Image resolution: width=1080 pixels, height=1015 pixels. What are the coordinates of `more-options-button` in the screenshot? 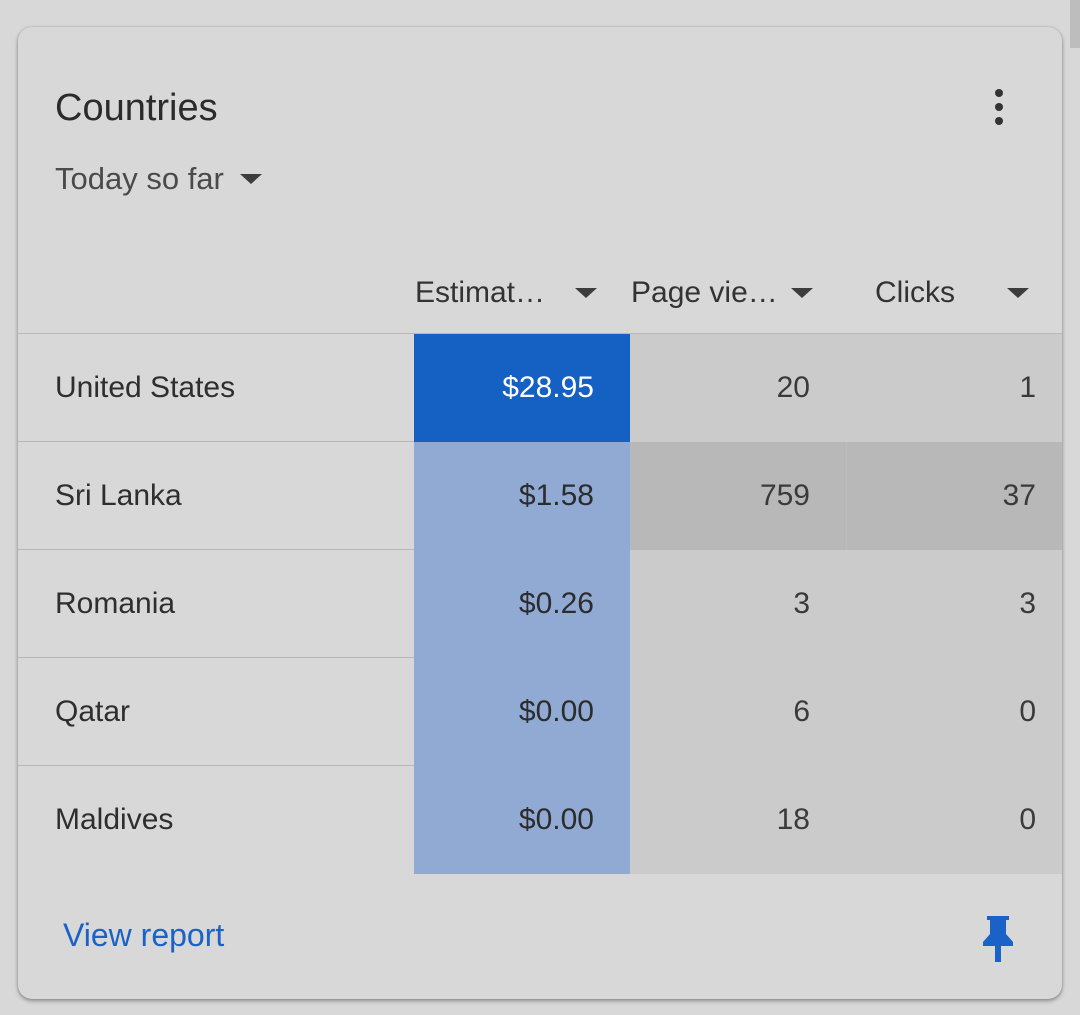 It's located at (999, 107).